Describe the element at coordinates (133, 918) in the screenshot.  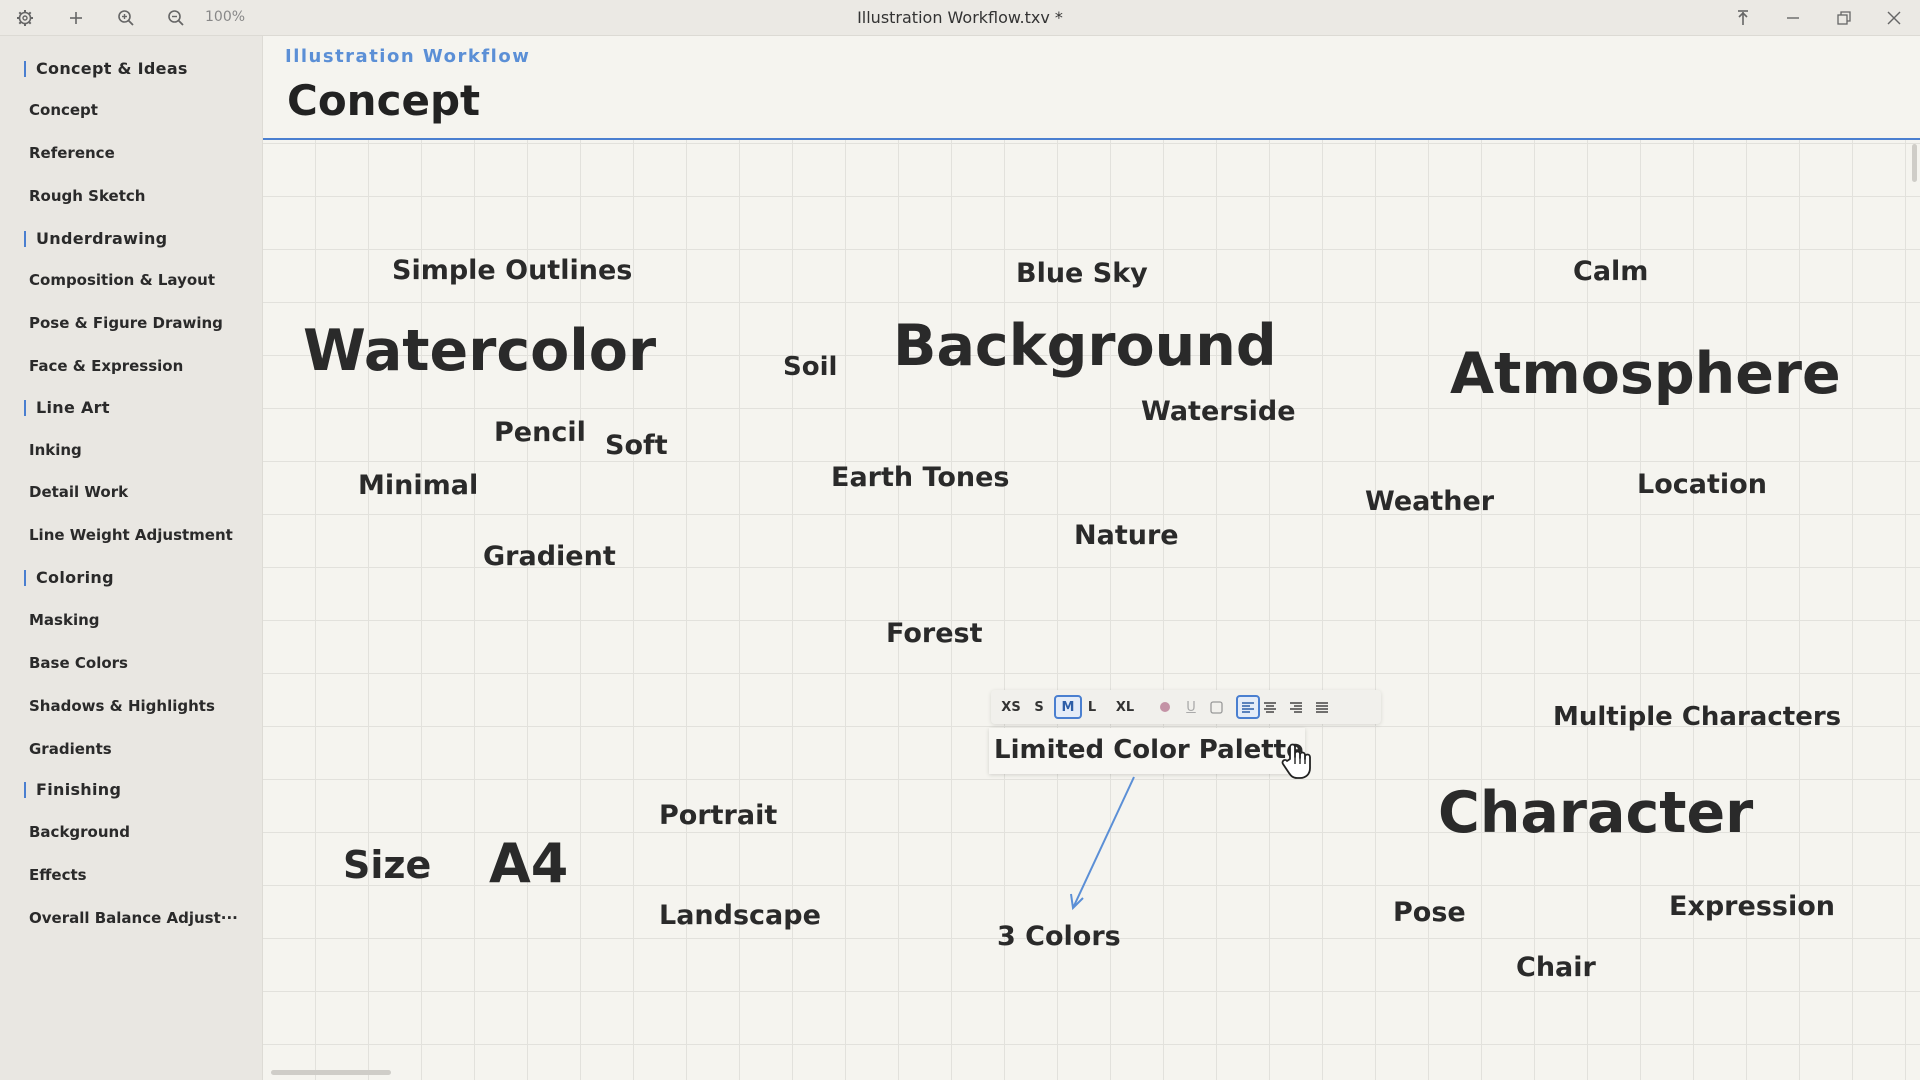
I see `sidebar-item-overall-balance: Overall Balance Adjust···` at that location.